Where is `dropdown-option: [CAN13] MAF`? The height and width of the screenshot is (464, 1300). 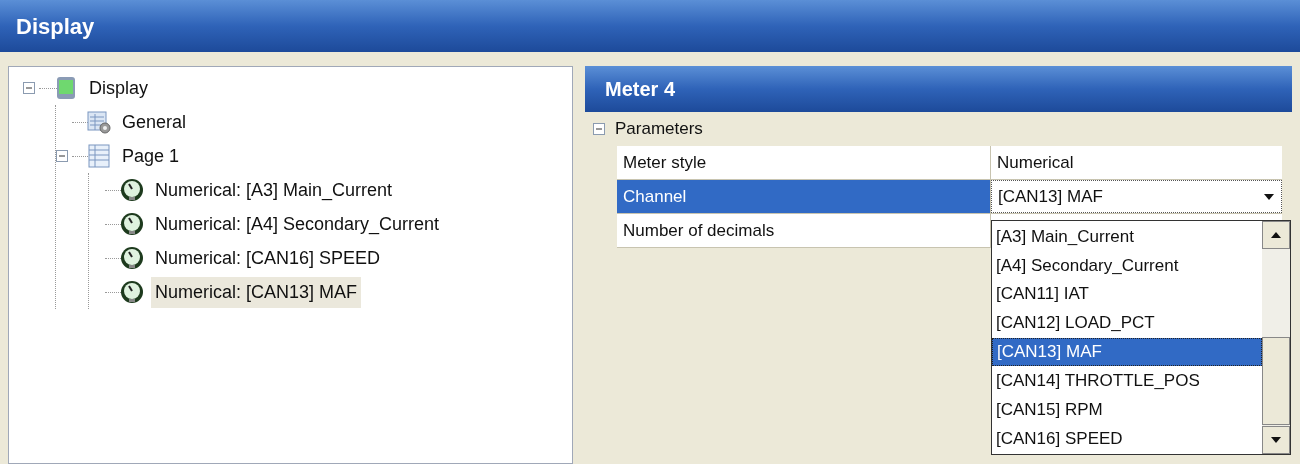 dropdown-option: [CAN13] MAF is located at coordinates (1127, 352).